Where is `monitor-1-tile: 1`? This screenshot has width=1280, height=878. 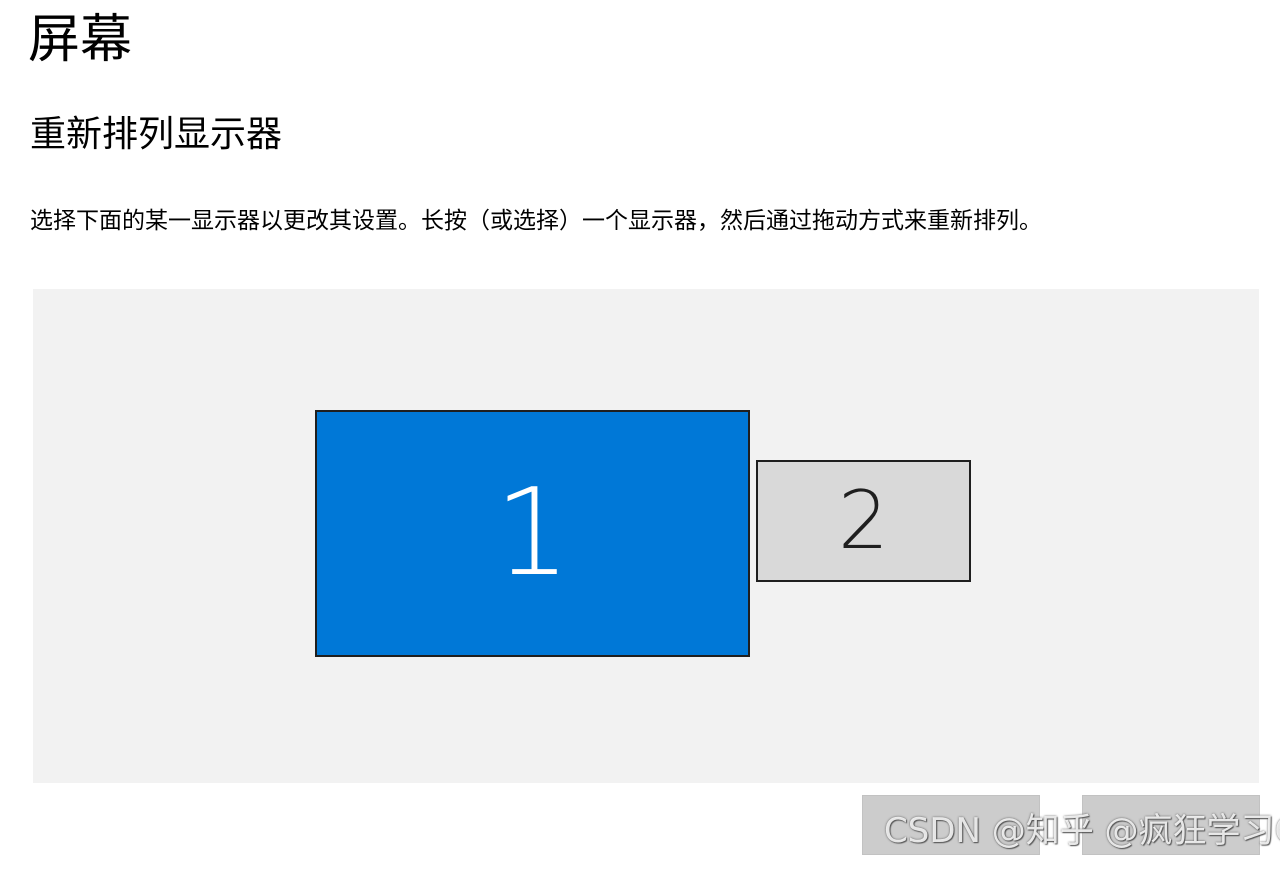
monitor-1-tile: 1 is located at coordinates (532, 533).